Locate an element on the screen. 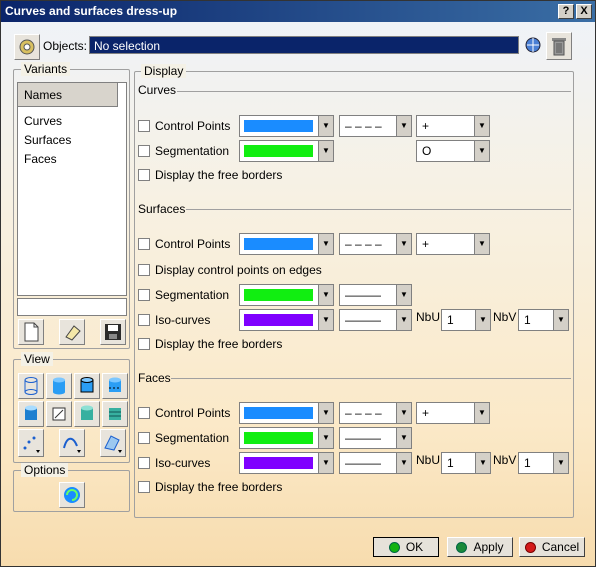  trash-icon is located at coordinates (559, 47).